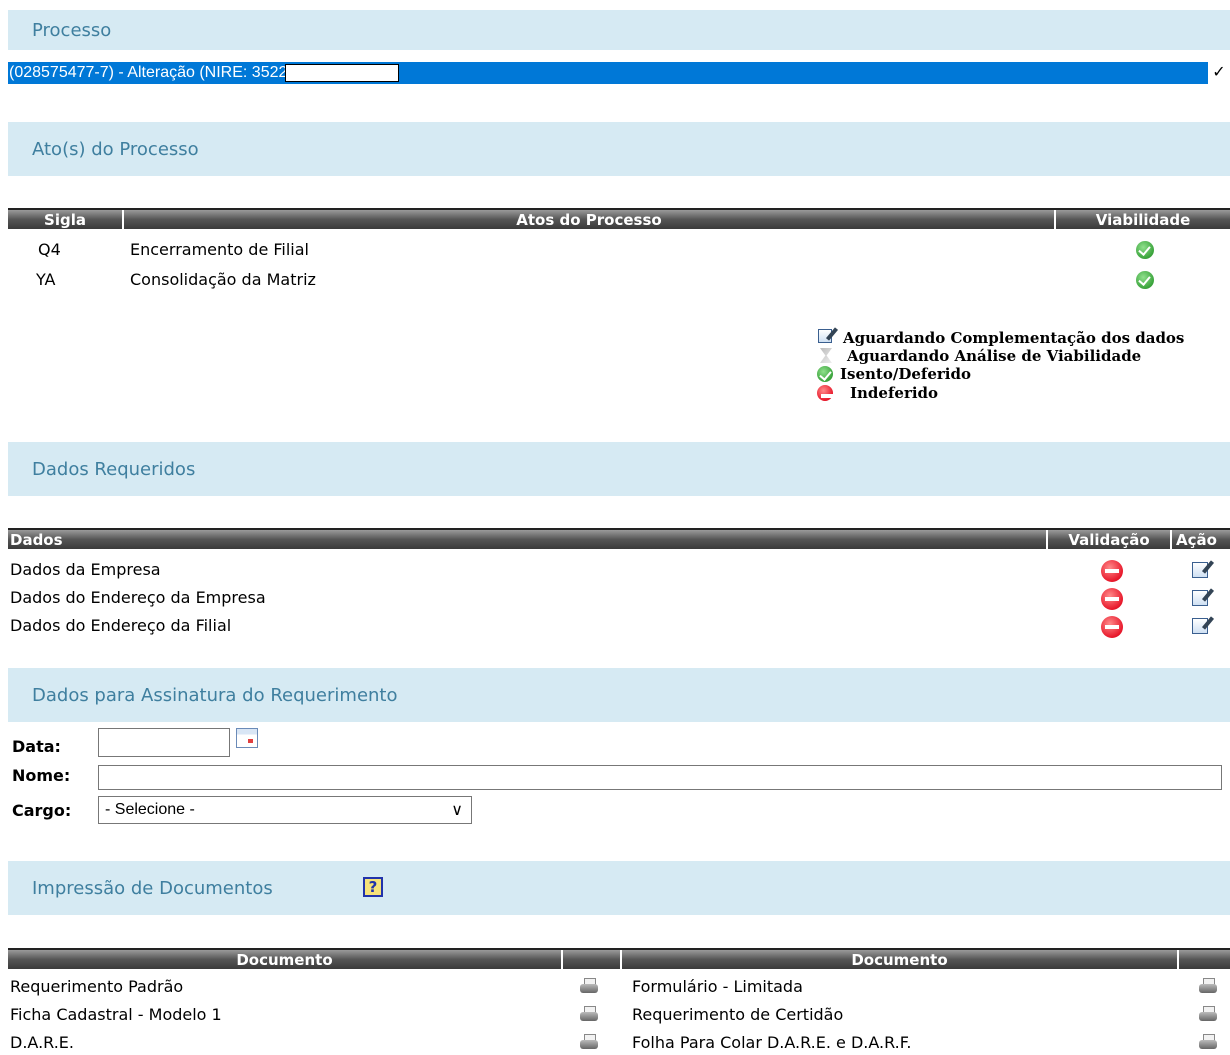 The image size is (1230, 1055). Describe the element at coordinates (49, 249) in the screenshot. I see `ato-sigla: Q4` at that location.